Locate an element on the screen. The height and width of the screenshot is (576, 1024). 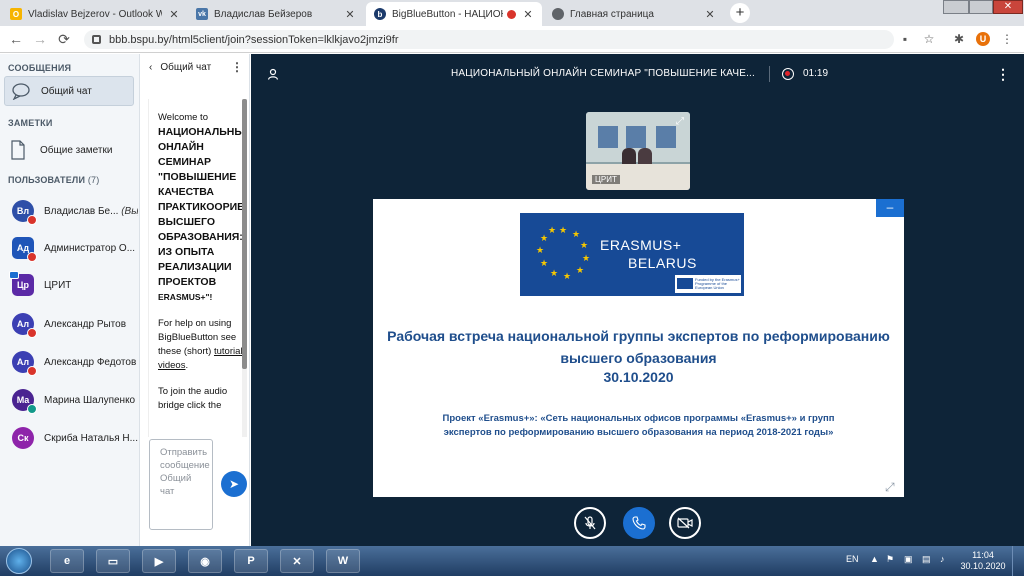
media-player-icon: ▶ is located at coordinates (159, 561).